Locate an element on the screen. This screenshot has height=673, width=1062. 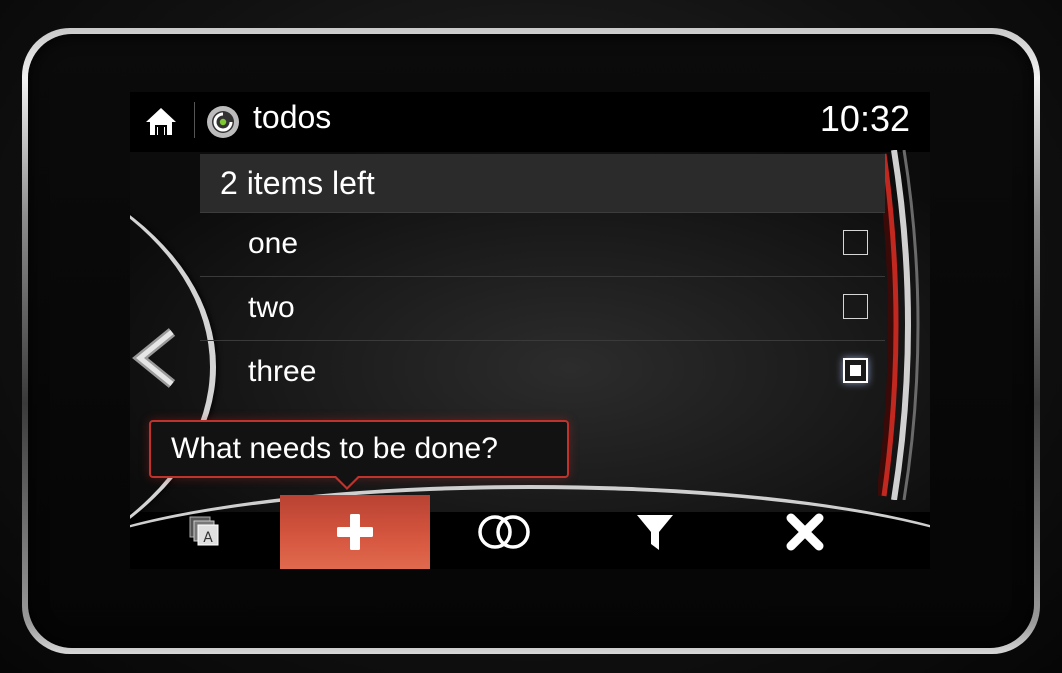
bubble-tail-inner is located at coordinates (347, 481).